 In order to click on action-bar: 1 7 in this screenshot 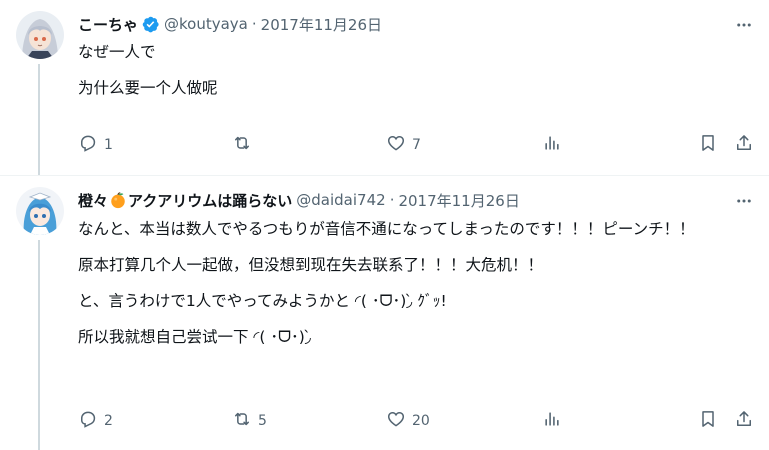, I will do `click(418, 145)`.